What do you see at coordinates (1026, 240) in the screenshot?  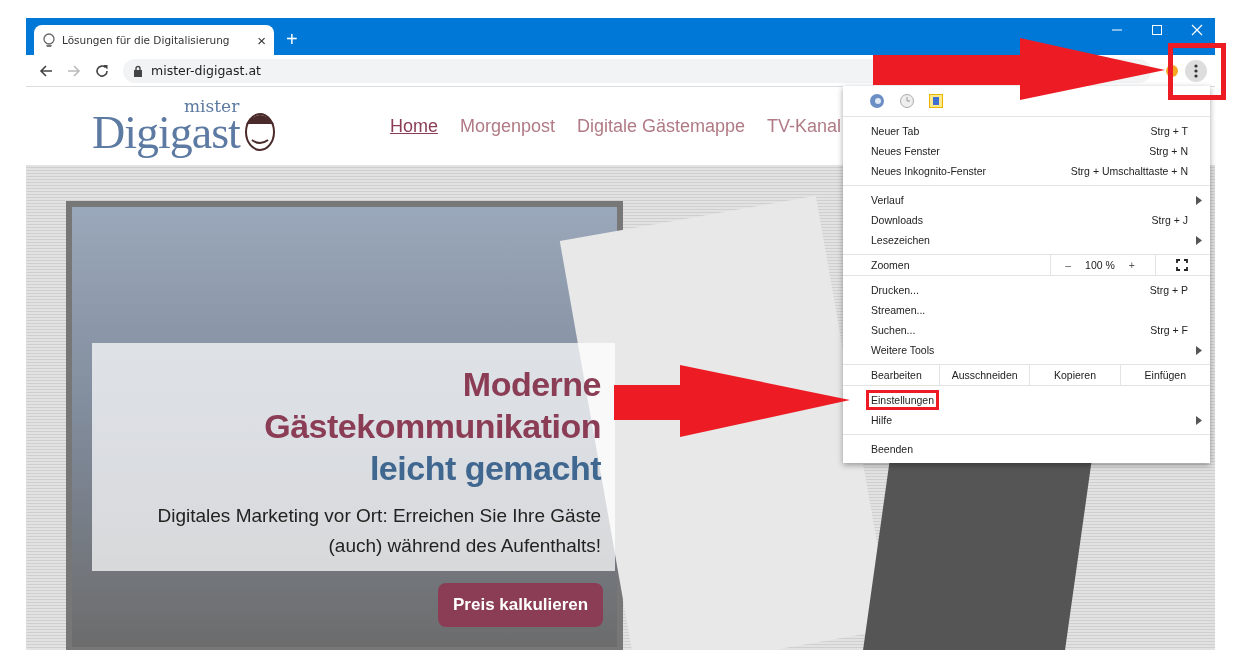 I see `menu-item: Lesezeichen` at bounding box center [1026, 240].